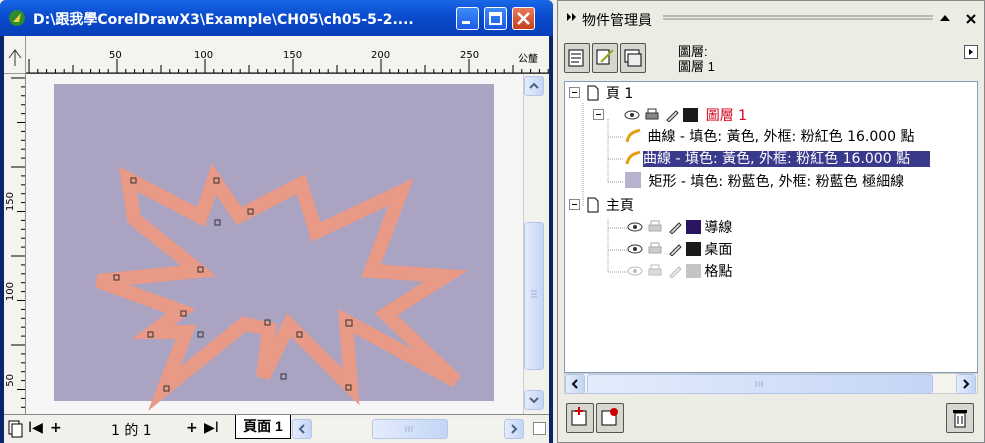  Describe the element at coordinates (771, 18) in the screenshot. I see `docker-header: 物件管理員` at that location.